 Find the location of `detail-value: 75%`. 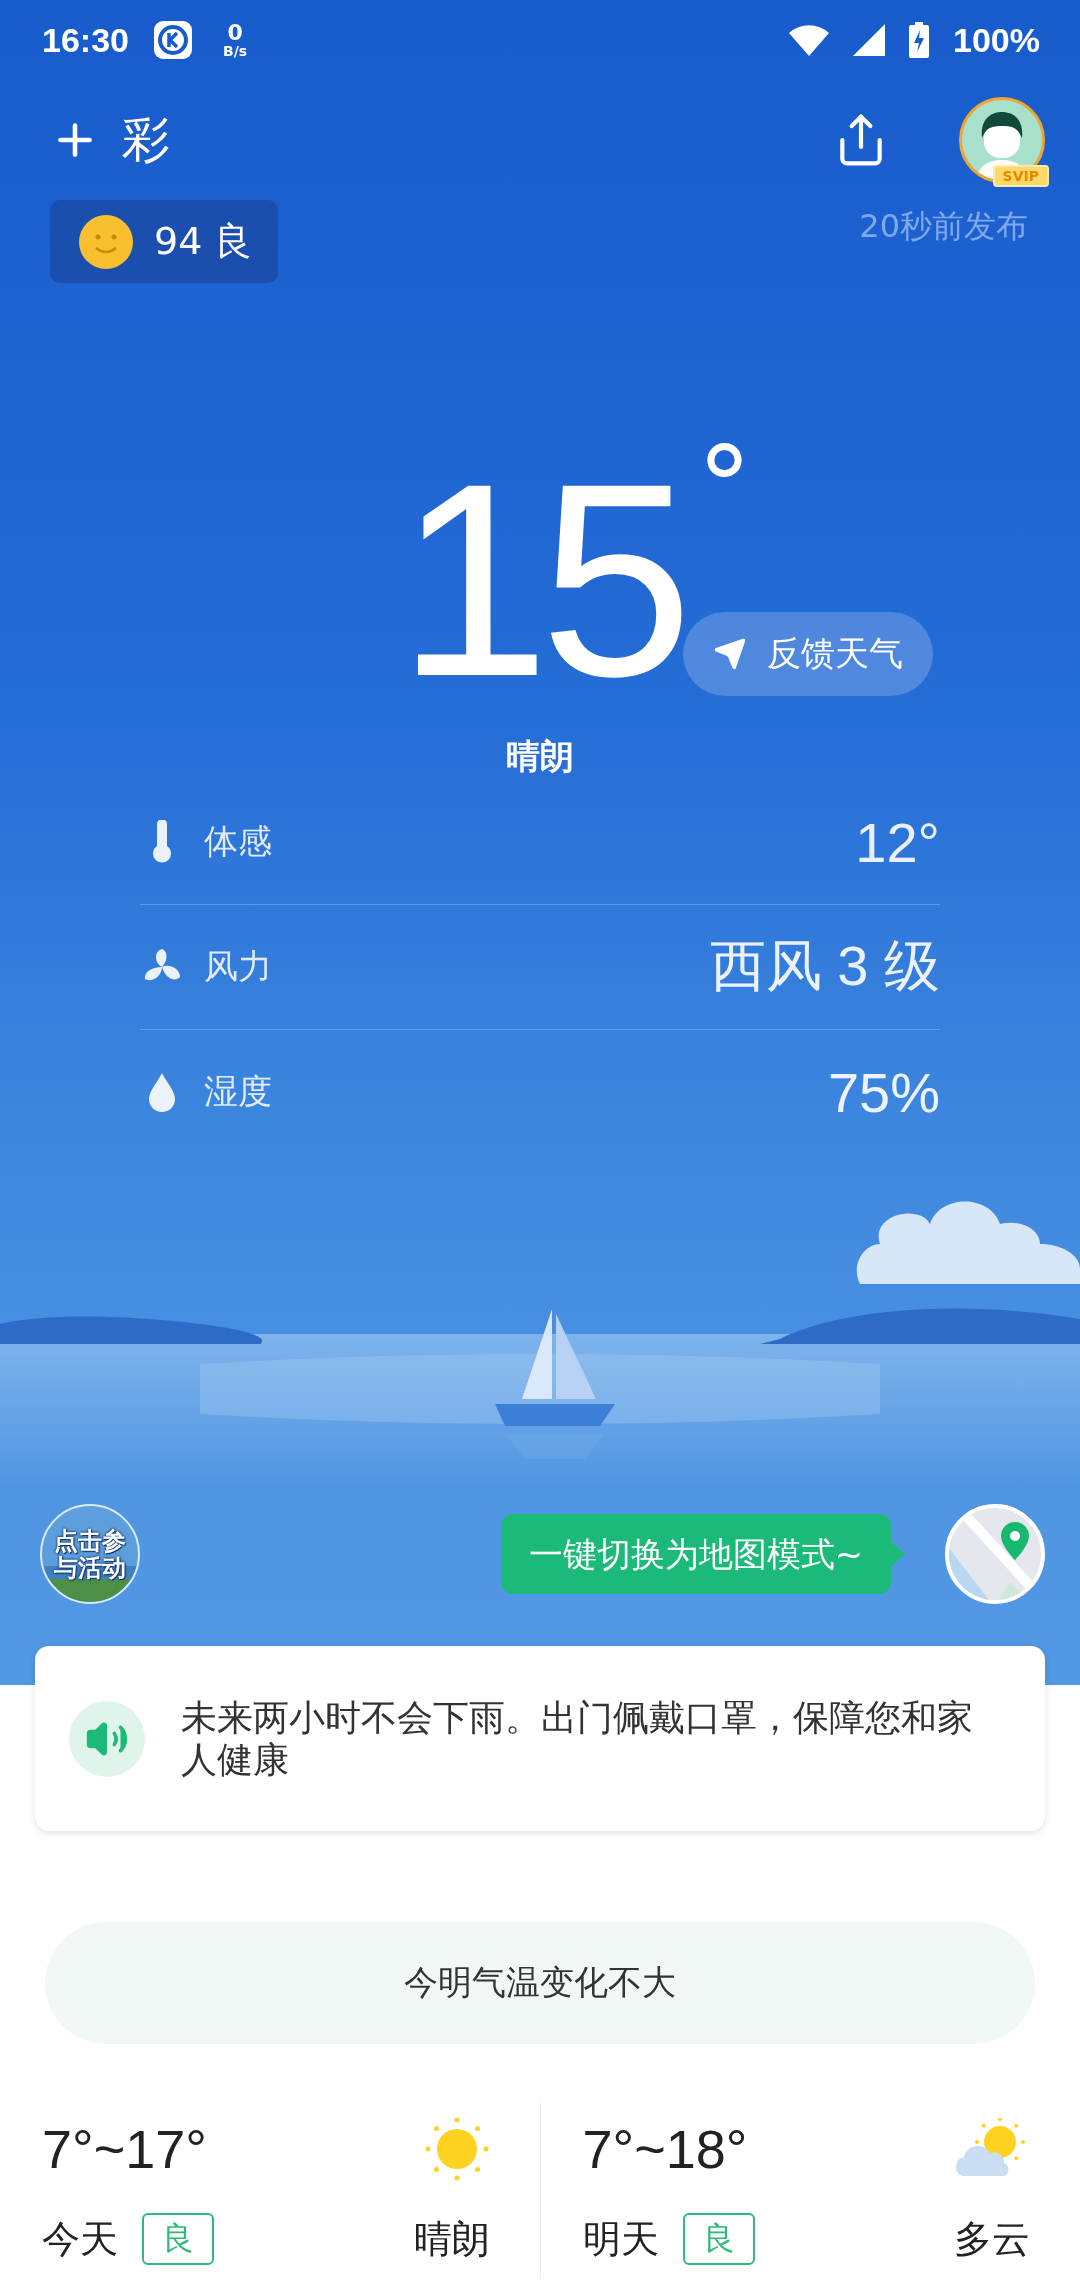

detail-value: 75% is located at coordinates (883, 1092).